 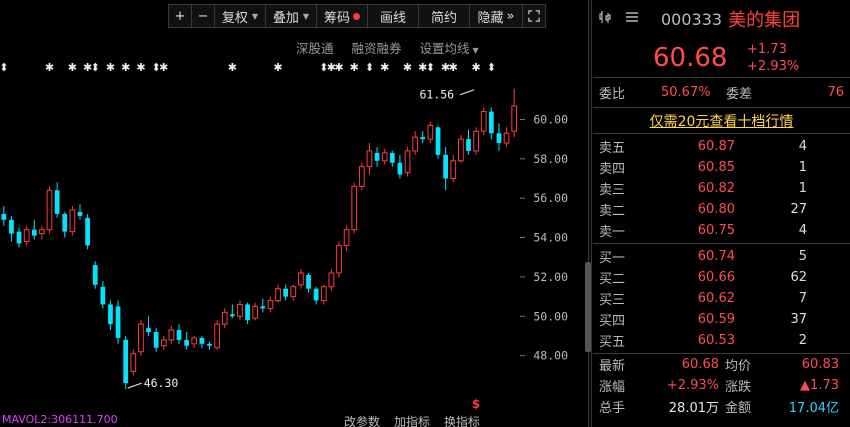 I want to click on weibi-label: 委比, so click(x=612, y=94).